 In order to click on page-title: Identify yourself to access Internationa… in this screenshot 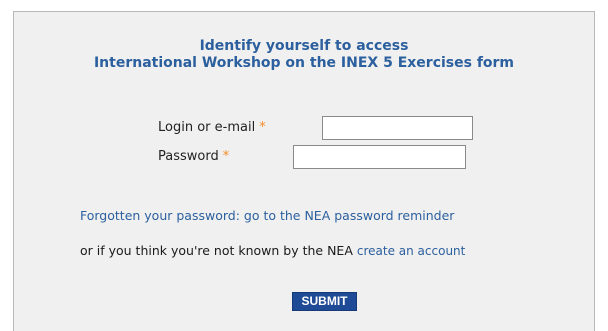, I will do `click(304, 55)`.